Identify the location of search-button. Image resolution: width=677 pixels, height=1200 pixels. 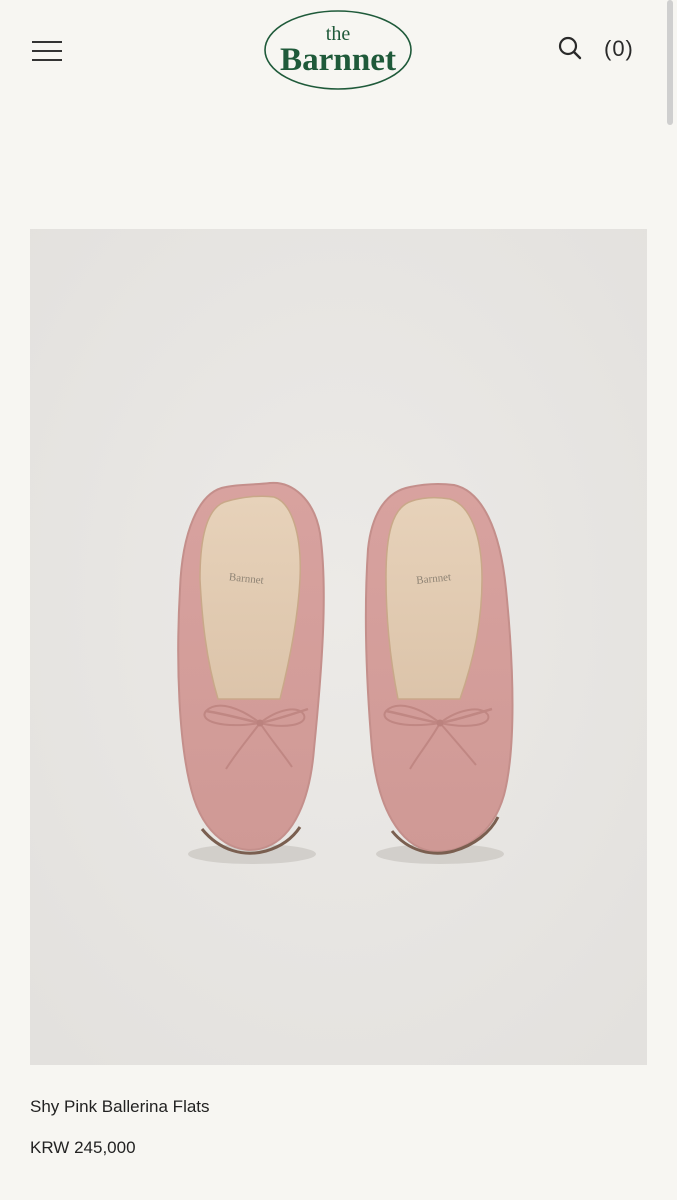
(570, 48).